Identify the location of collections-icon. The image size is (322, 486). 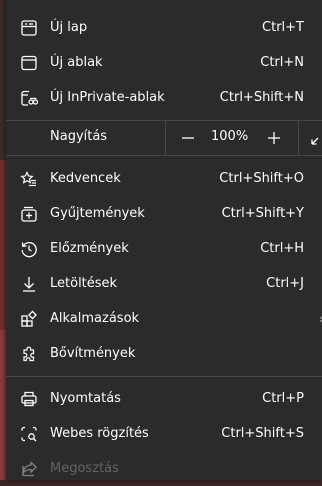
(29, 214).